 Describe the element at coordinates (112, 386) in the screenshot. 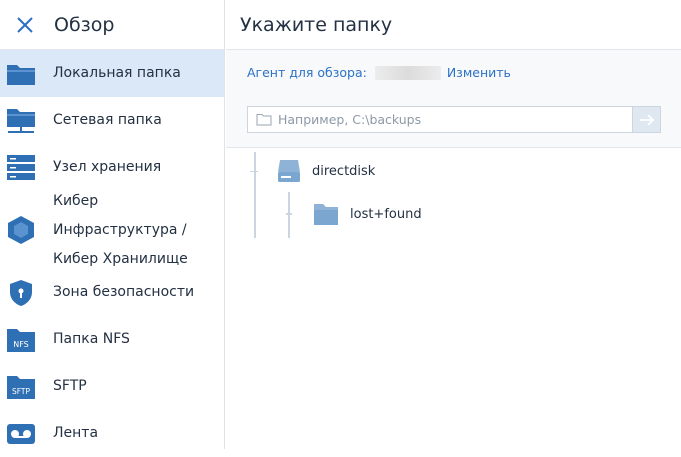

I see `sidebar-item-sftp: SFTP SFTP` at that location.